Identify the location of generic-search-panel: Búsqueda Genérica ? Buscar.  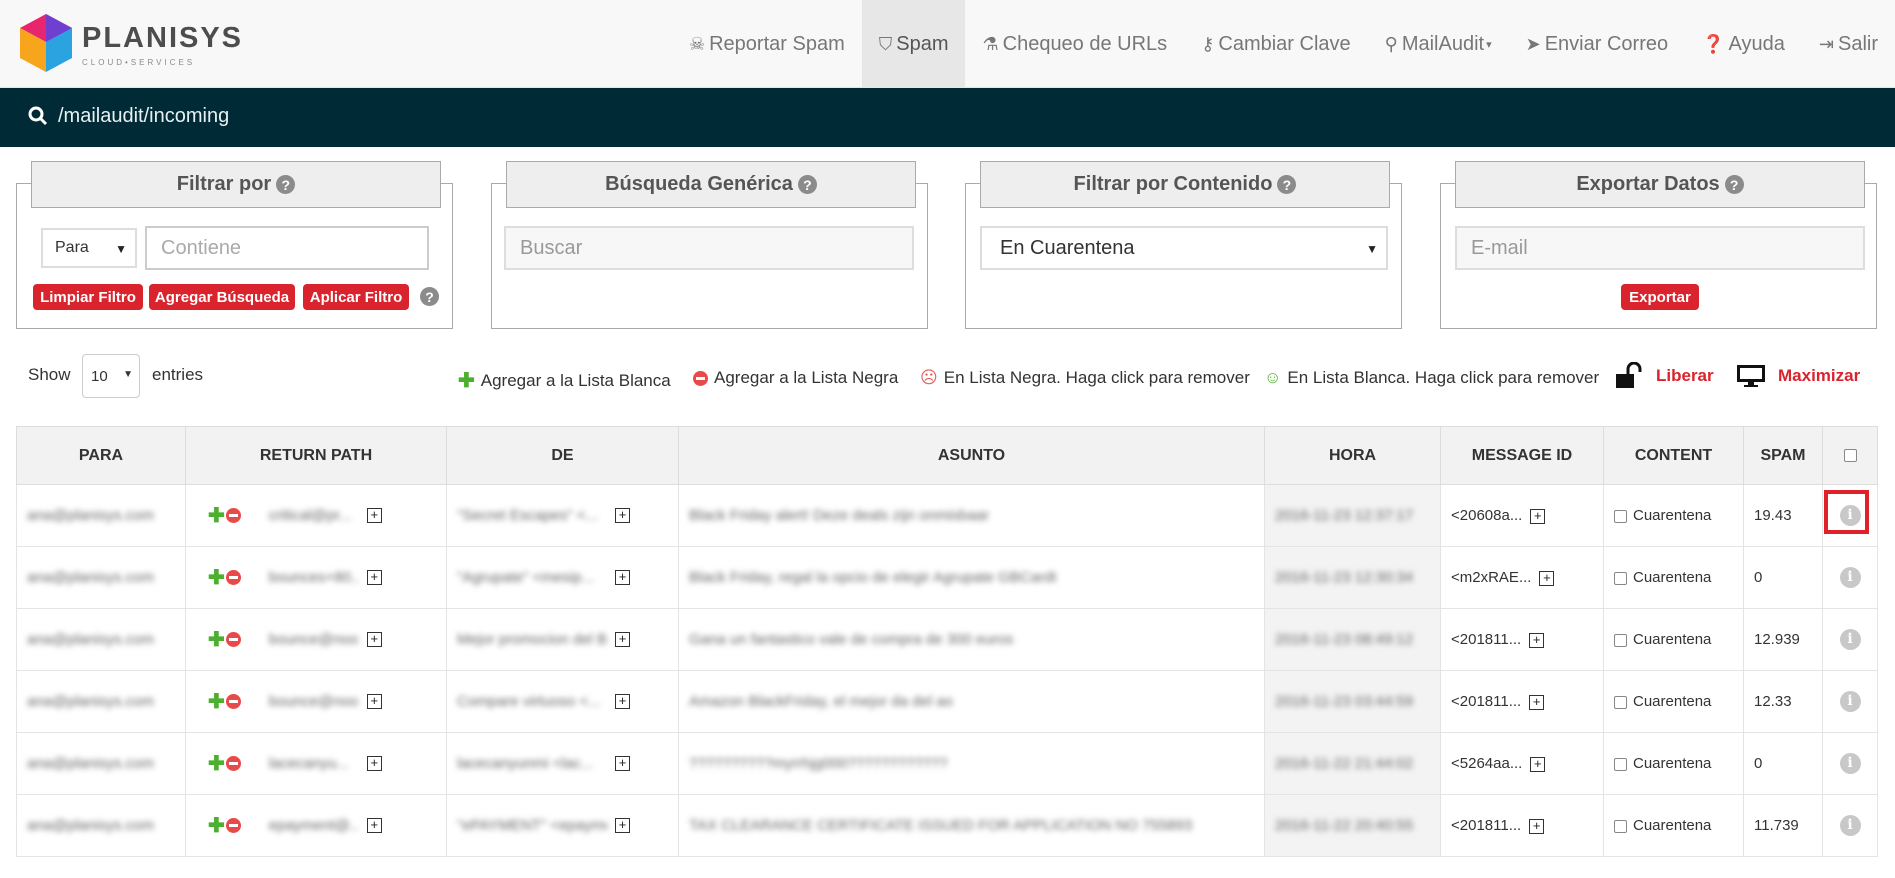
(709, 245).